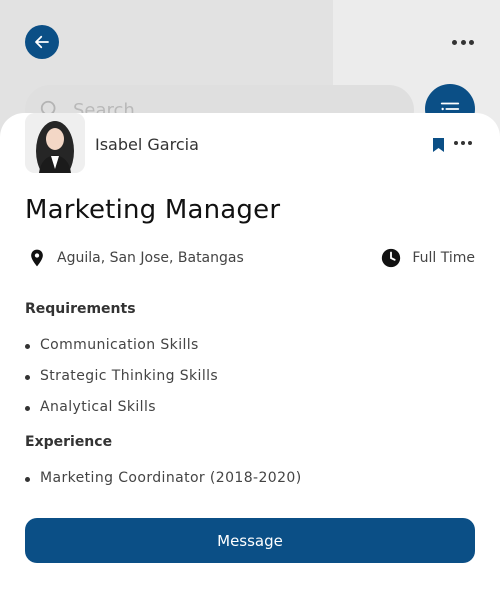 The height and width of the screenshot is (613, 500). I want to click on avatar, so click(55, 143).